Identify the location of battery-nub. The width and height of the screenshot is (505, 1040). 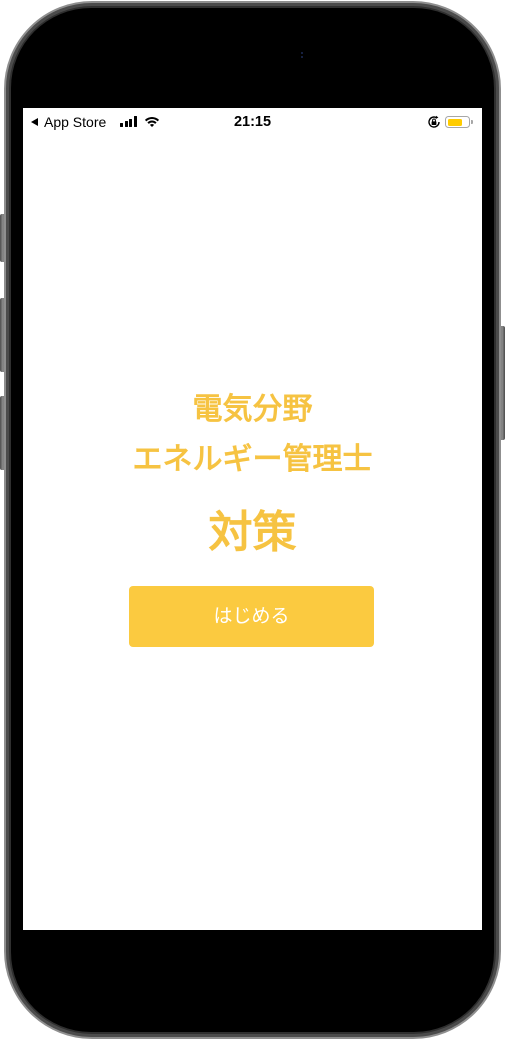
(472, 122).